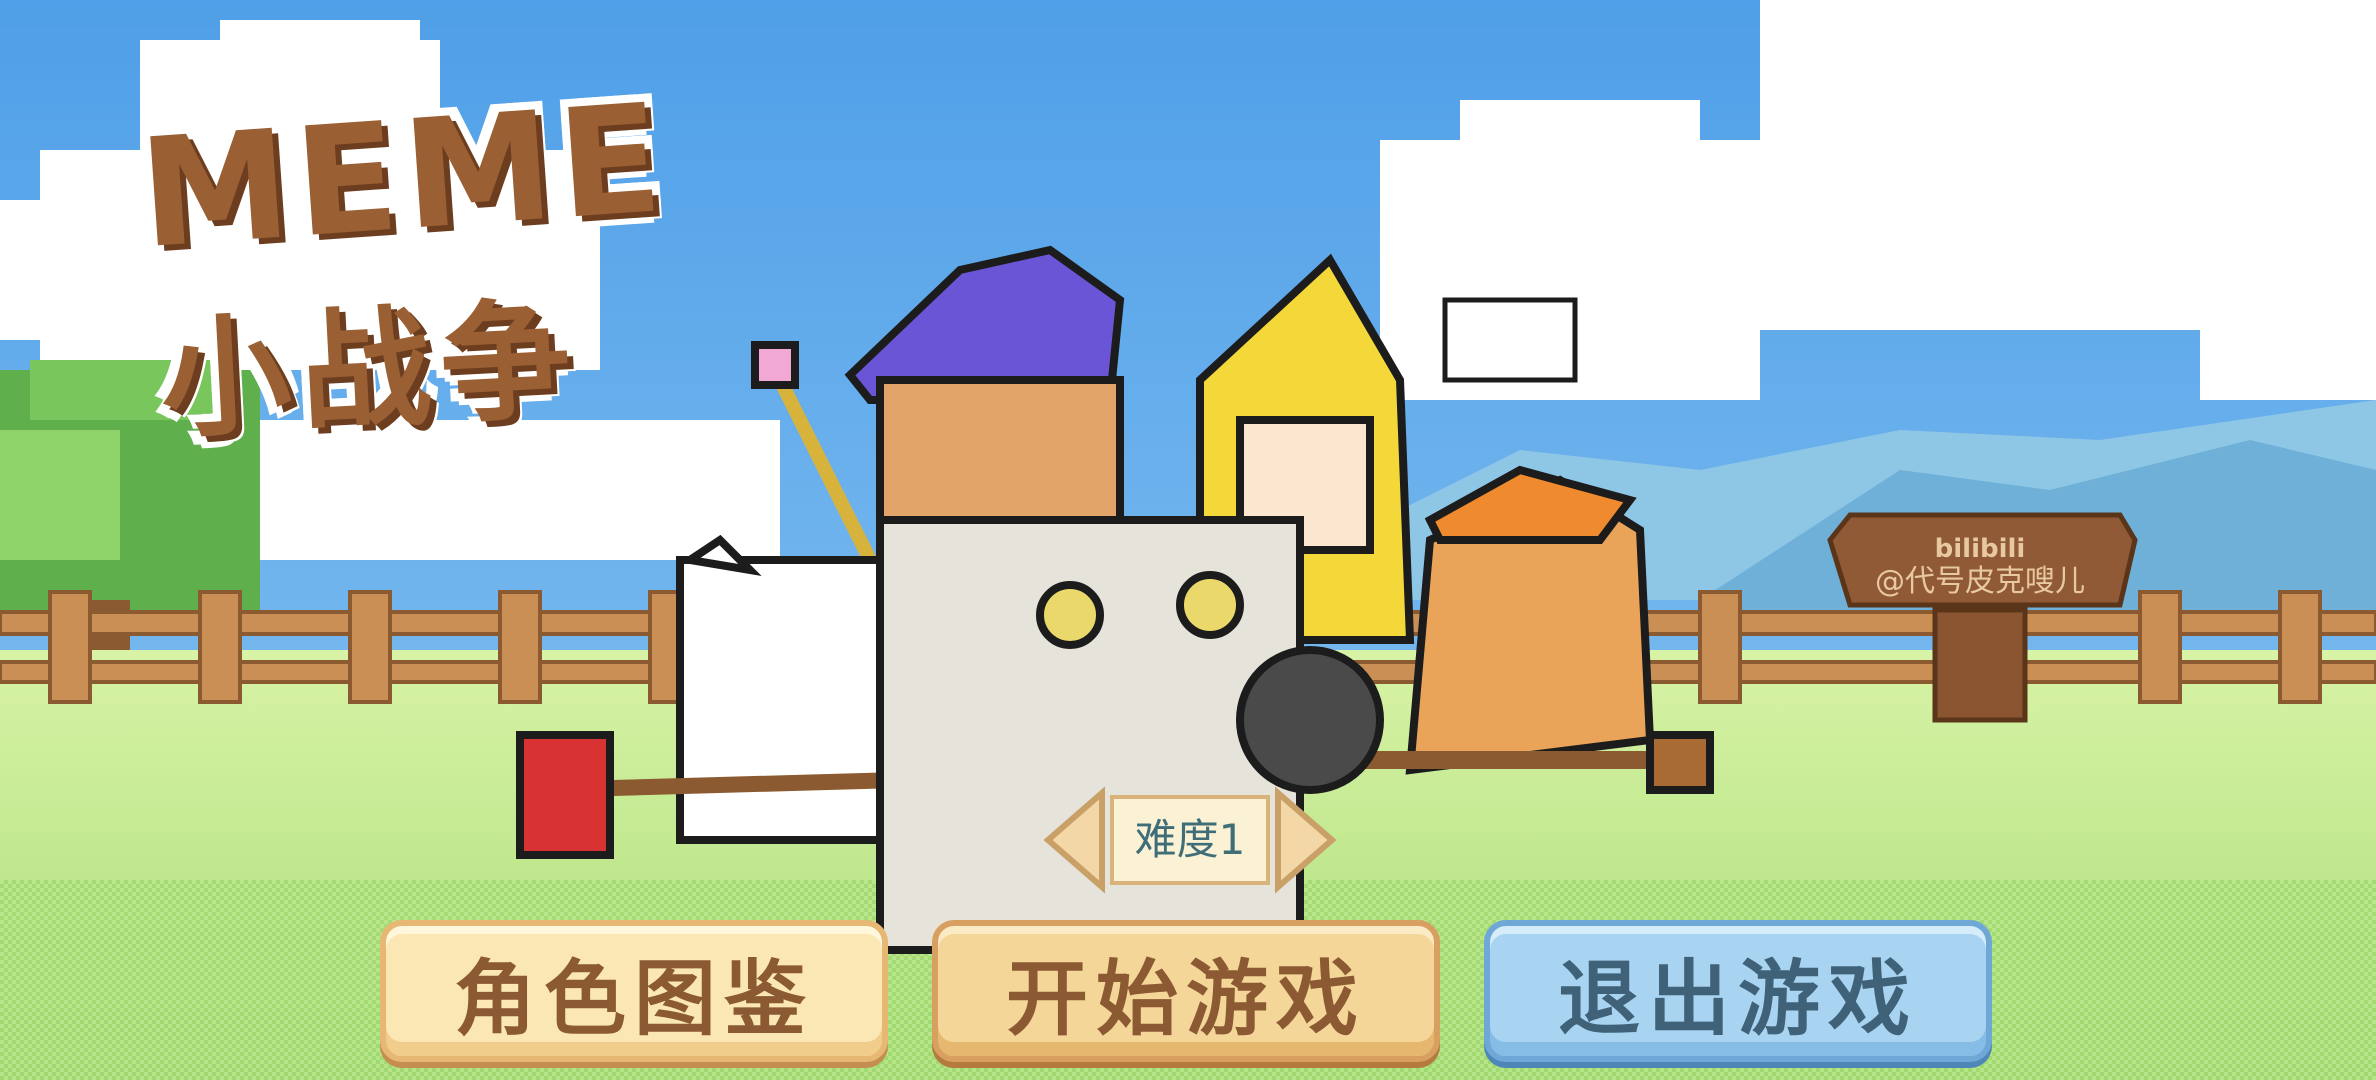 The height and width of the screenshot is (1080, 2376). Describe the element at coordinates (1186, 991) in the screenshot. I see `start-game-button: 开始游戏` at that location.